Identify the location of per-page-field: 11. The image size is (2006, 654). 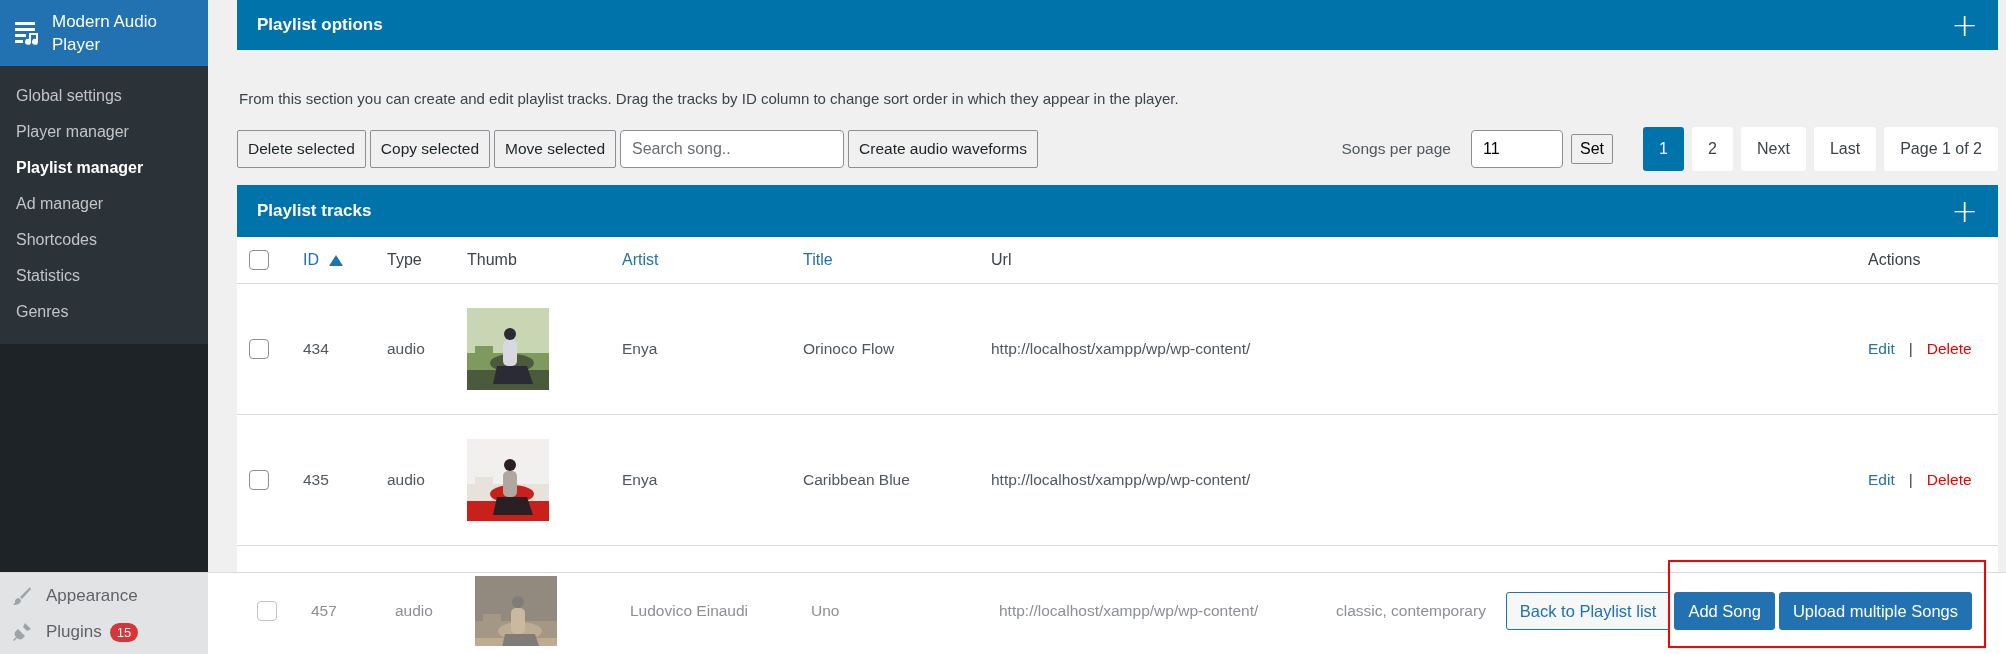
(1517, 149).